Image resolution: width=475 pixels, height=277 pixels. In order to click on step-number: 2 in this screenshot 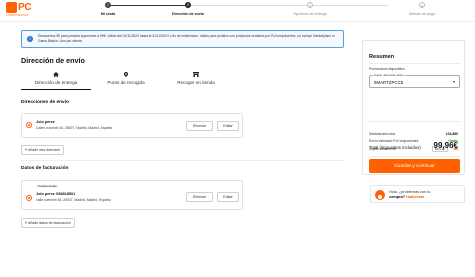, I will do `click(188, 5)`.